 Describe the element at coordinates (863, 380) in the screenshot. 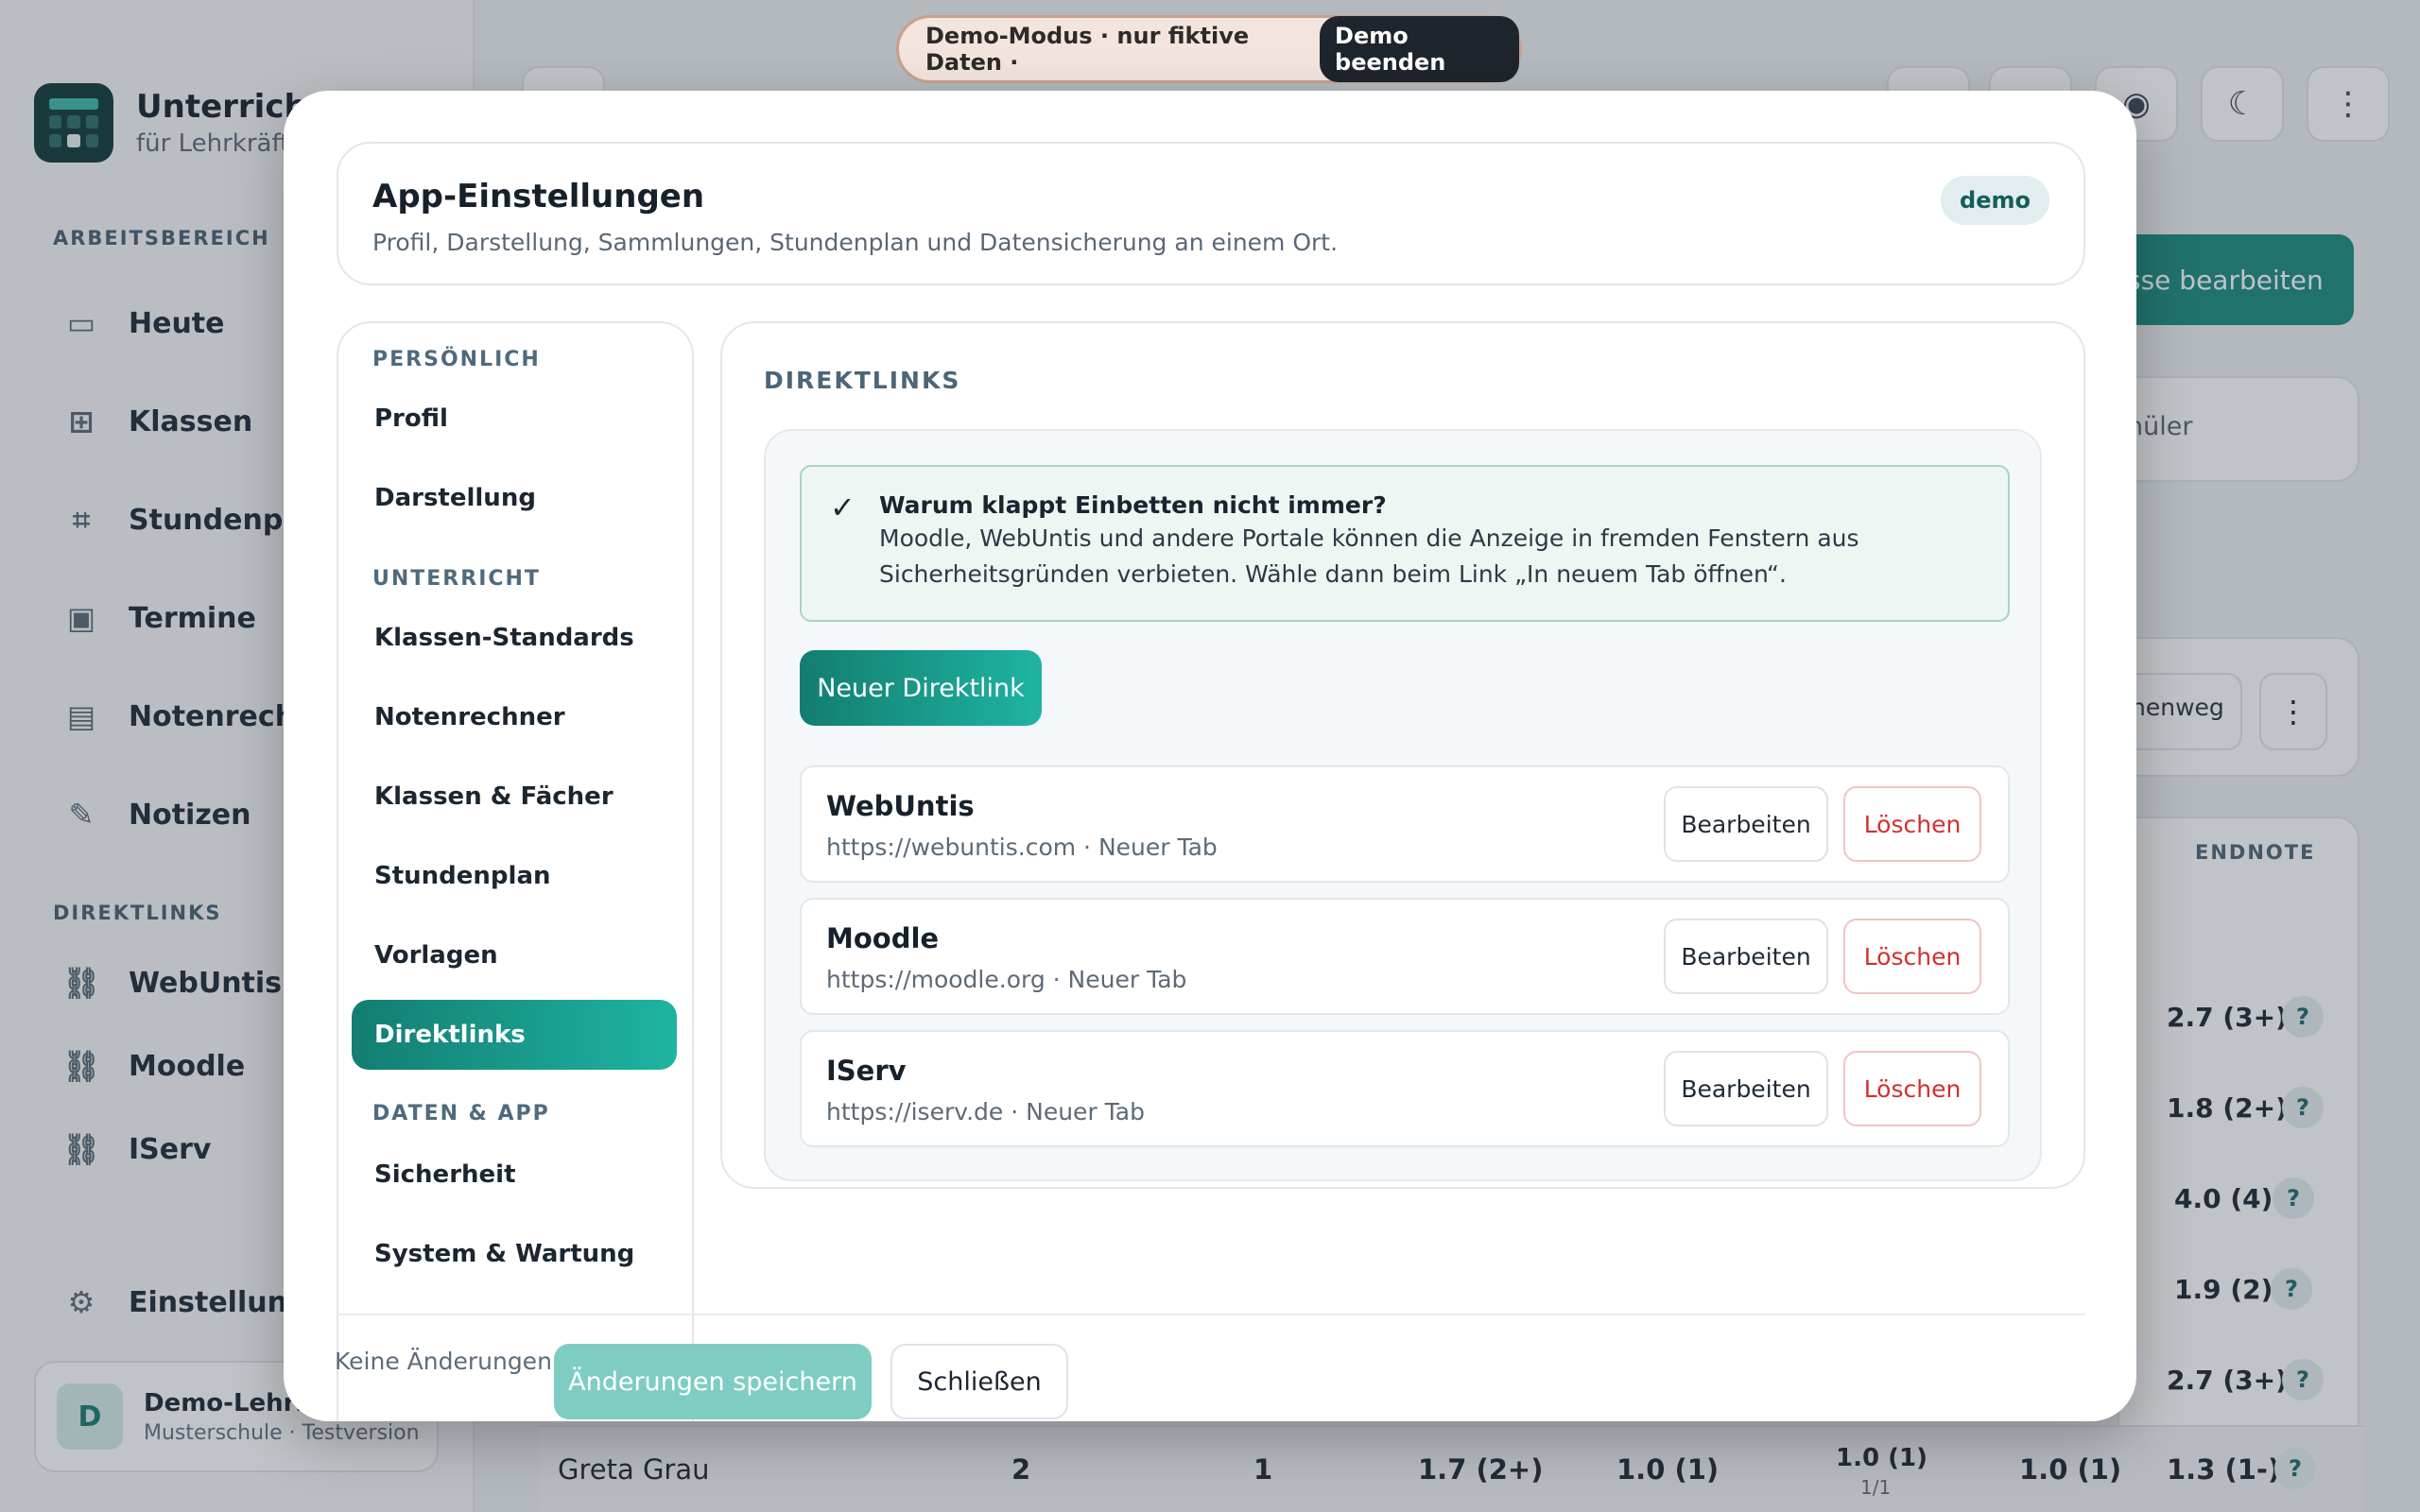

I see `section-title: DIREKTLINKS` at that location.